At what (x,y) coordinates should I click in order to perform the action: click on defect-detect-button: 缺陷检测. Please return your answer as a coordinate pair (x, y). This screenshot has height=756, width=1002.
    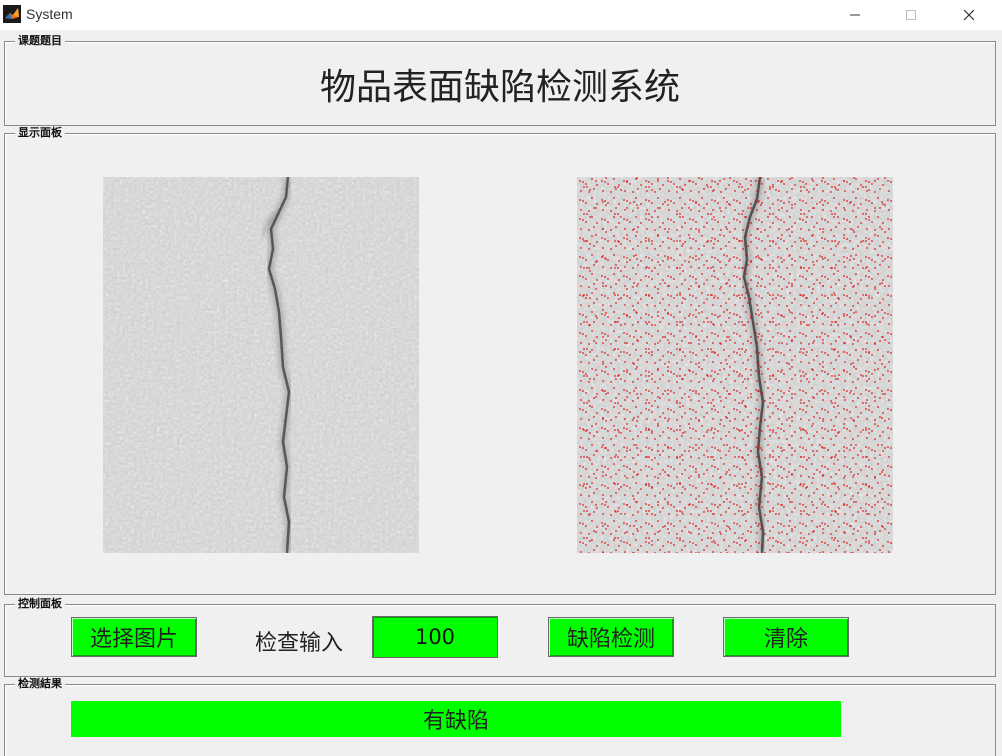
    Looking at the image, I should click on (611, 637).